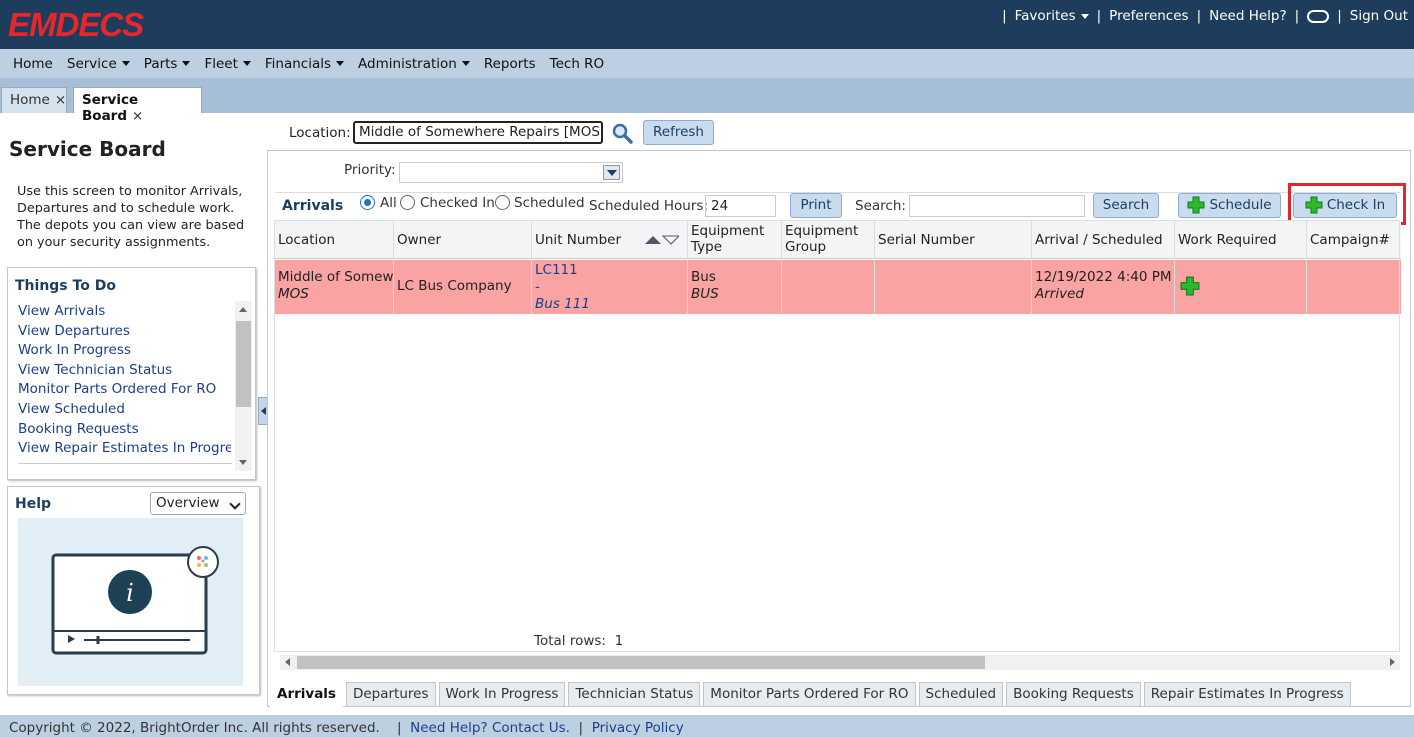 The width and height of the screenshot is (1414, 737). I want to click on scheduled-hours-input: 24, so click(740, 206).